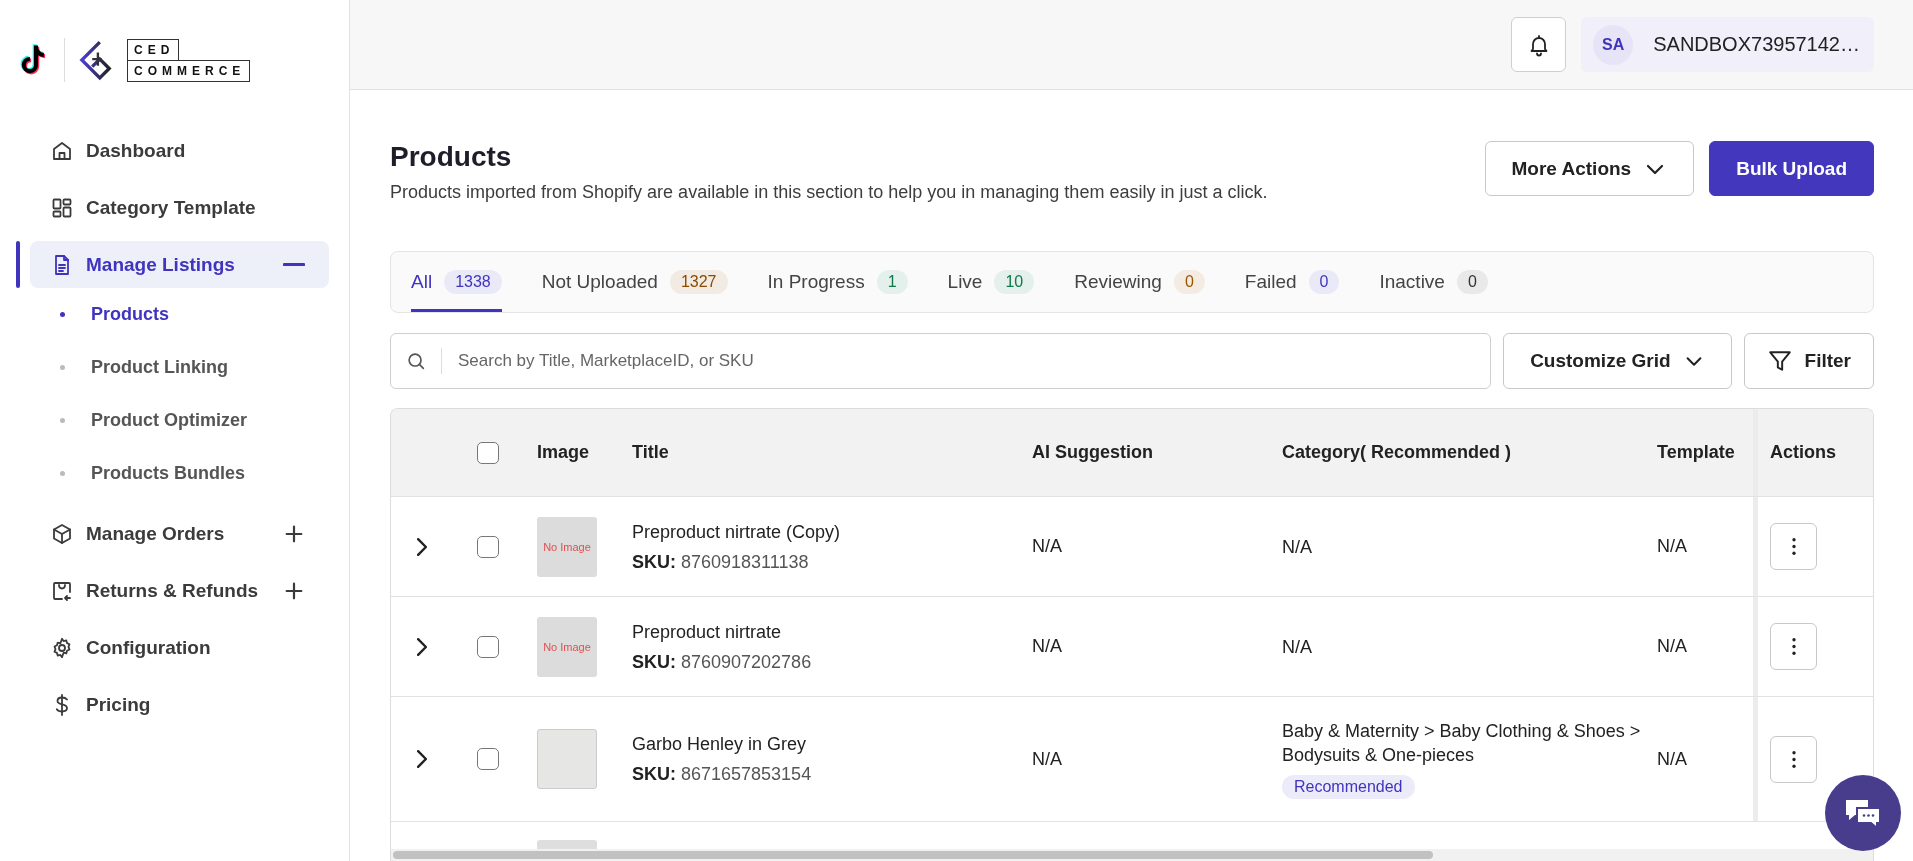 This screenshot has width=1913, height=861. What do you see at coordinates (721, 562) in the screenshot?
I see `product-sku: SKU: 8760918311138` at bounding box center [721, 562].